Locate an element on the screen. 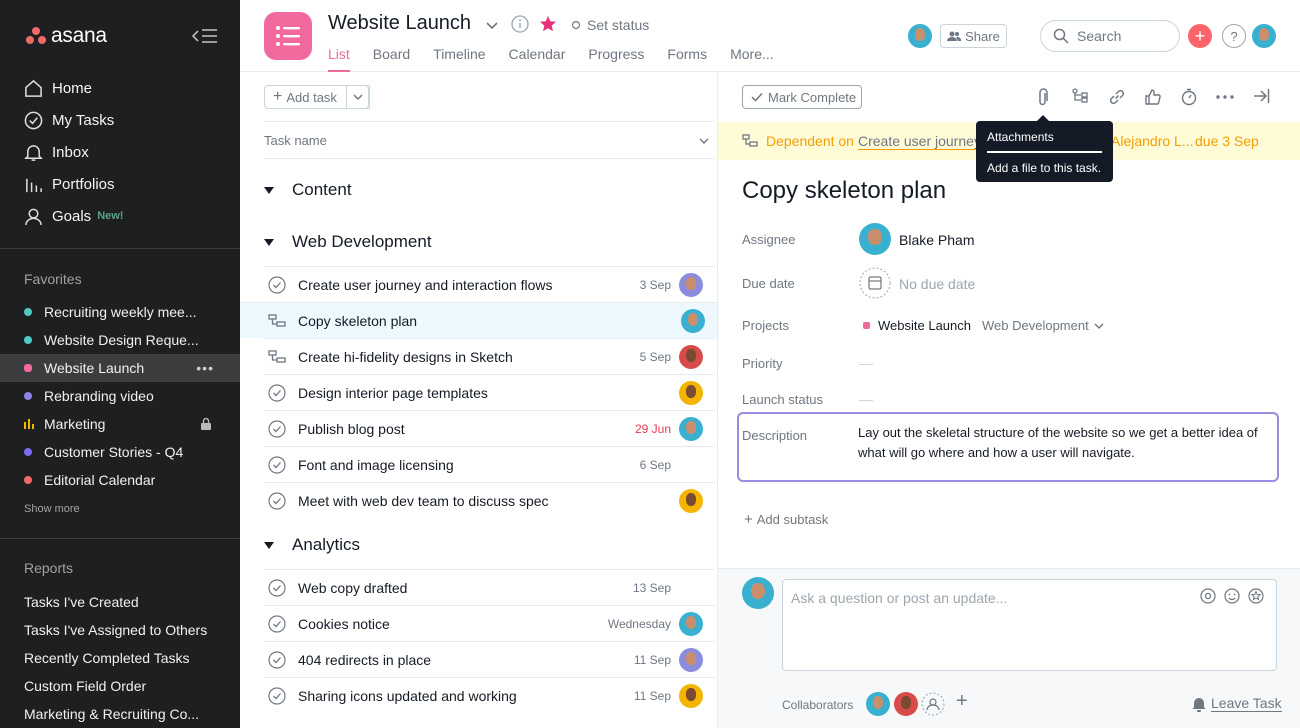 The height and width of the screenshot is (728, 1300). section-selector: Web Development is located at coordinates (1043, 325).